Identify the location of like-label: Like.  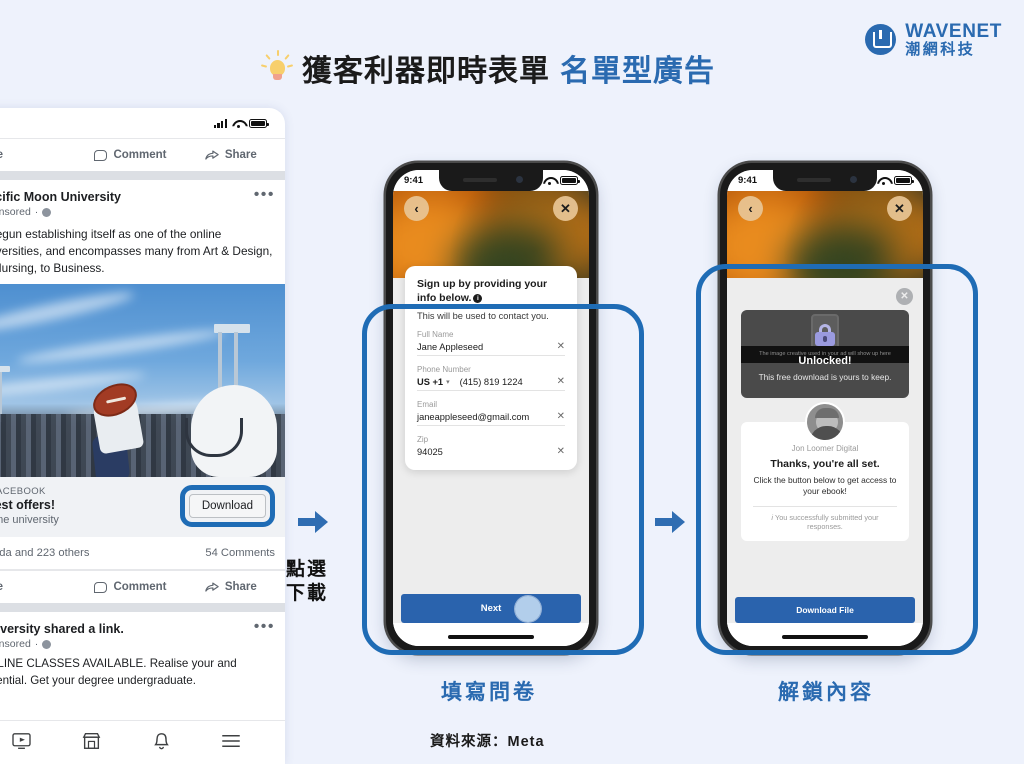
(1, 155).